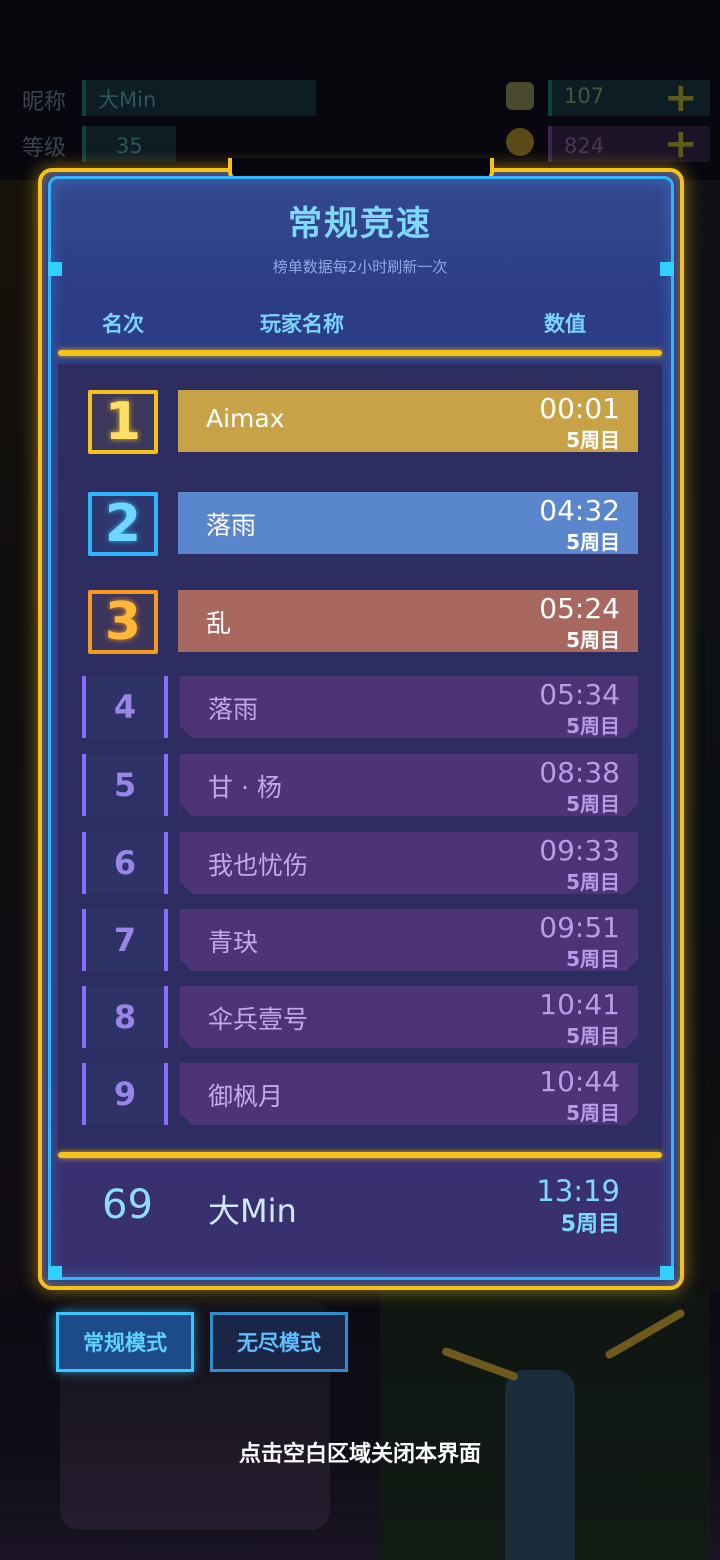 This screenshot has width=720, height=1560. I want to click on bronze-rank-badge: 3, so click(123, 622).